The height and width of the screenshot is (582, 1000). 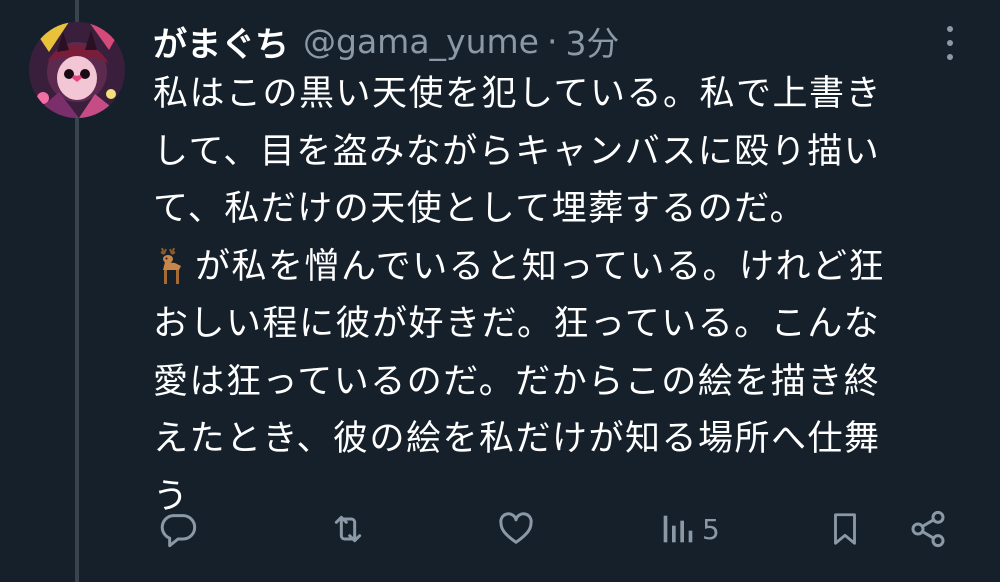 I want to click on bookmark-button, so click(x=845, y=529).